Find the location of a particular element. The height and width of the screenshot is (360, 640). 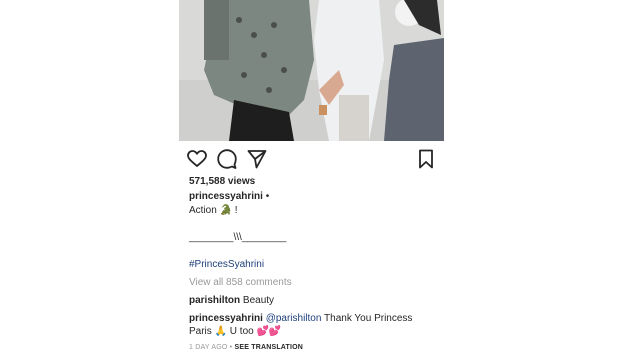

action-bar is located at coordinates (311, 159).